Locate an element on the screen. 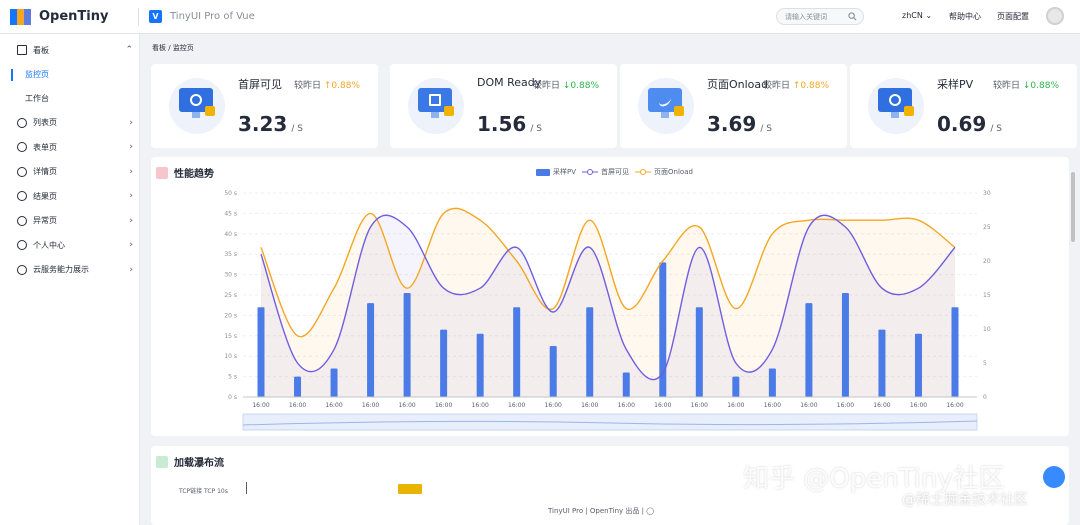  waterfall-icon is located at coordinates (162, 461).